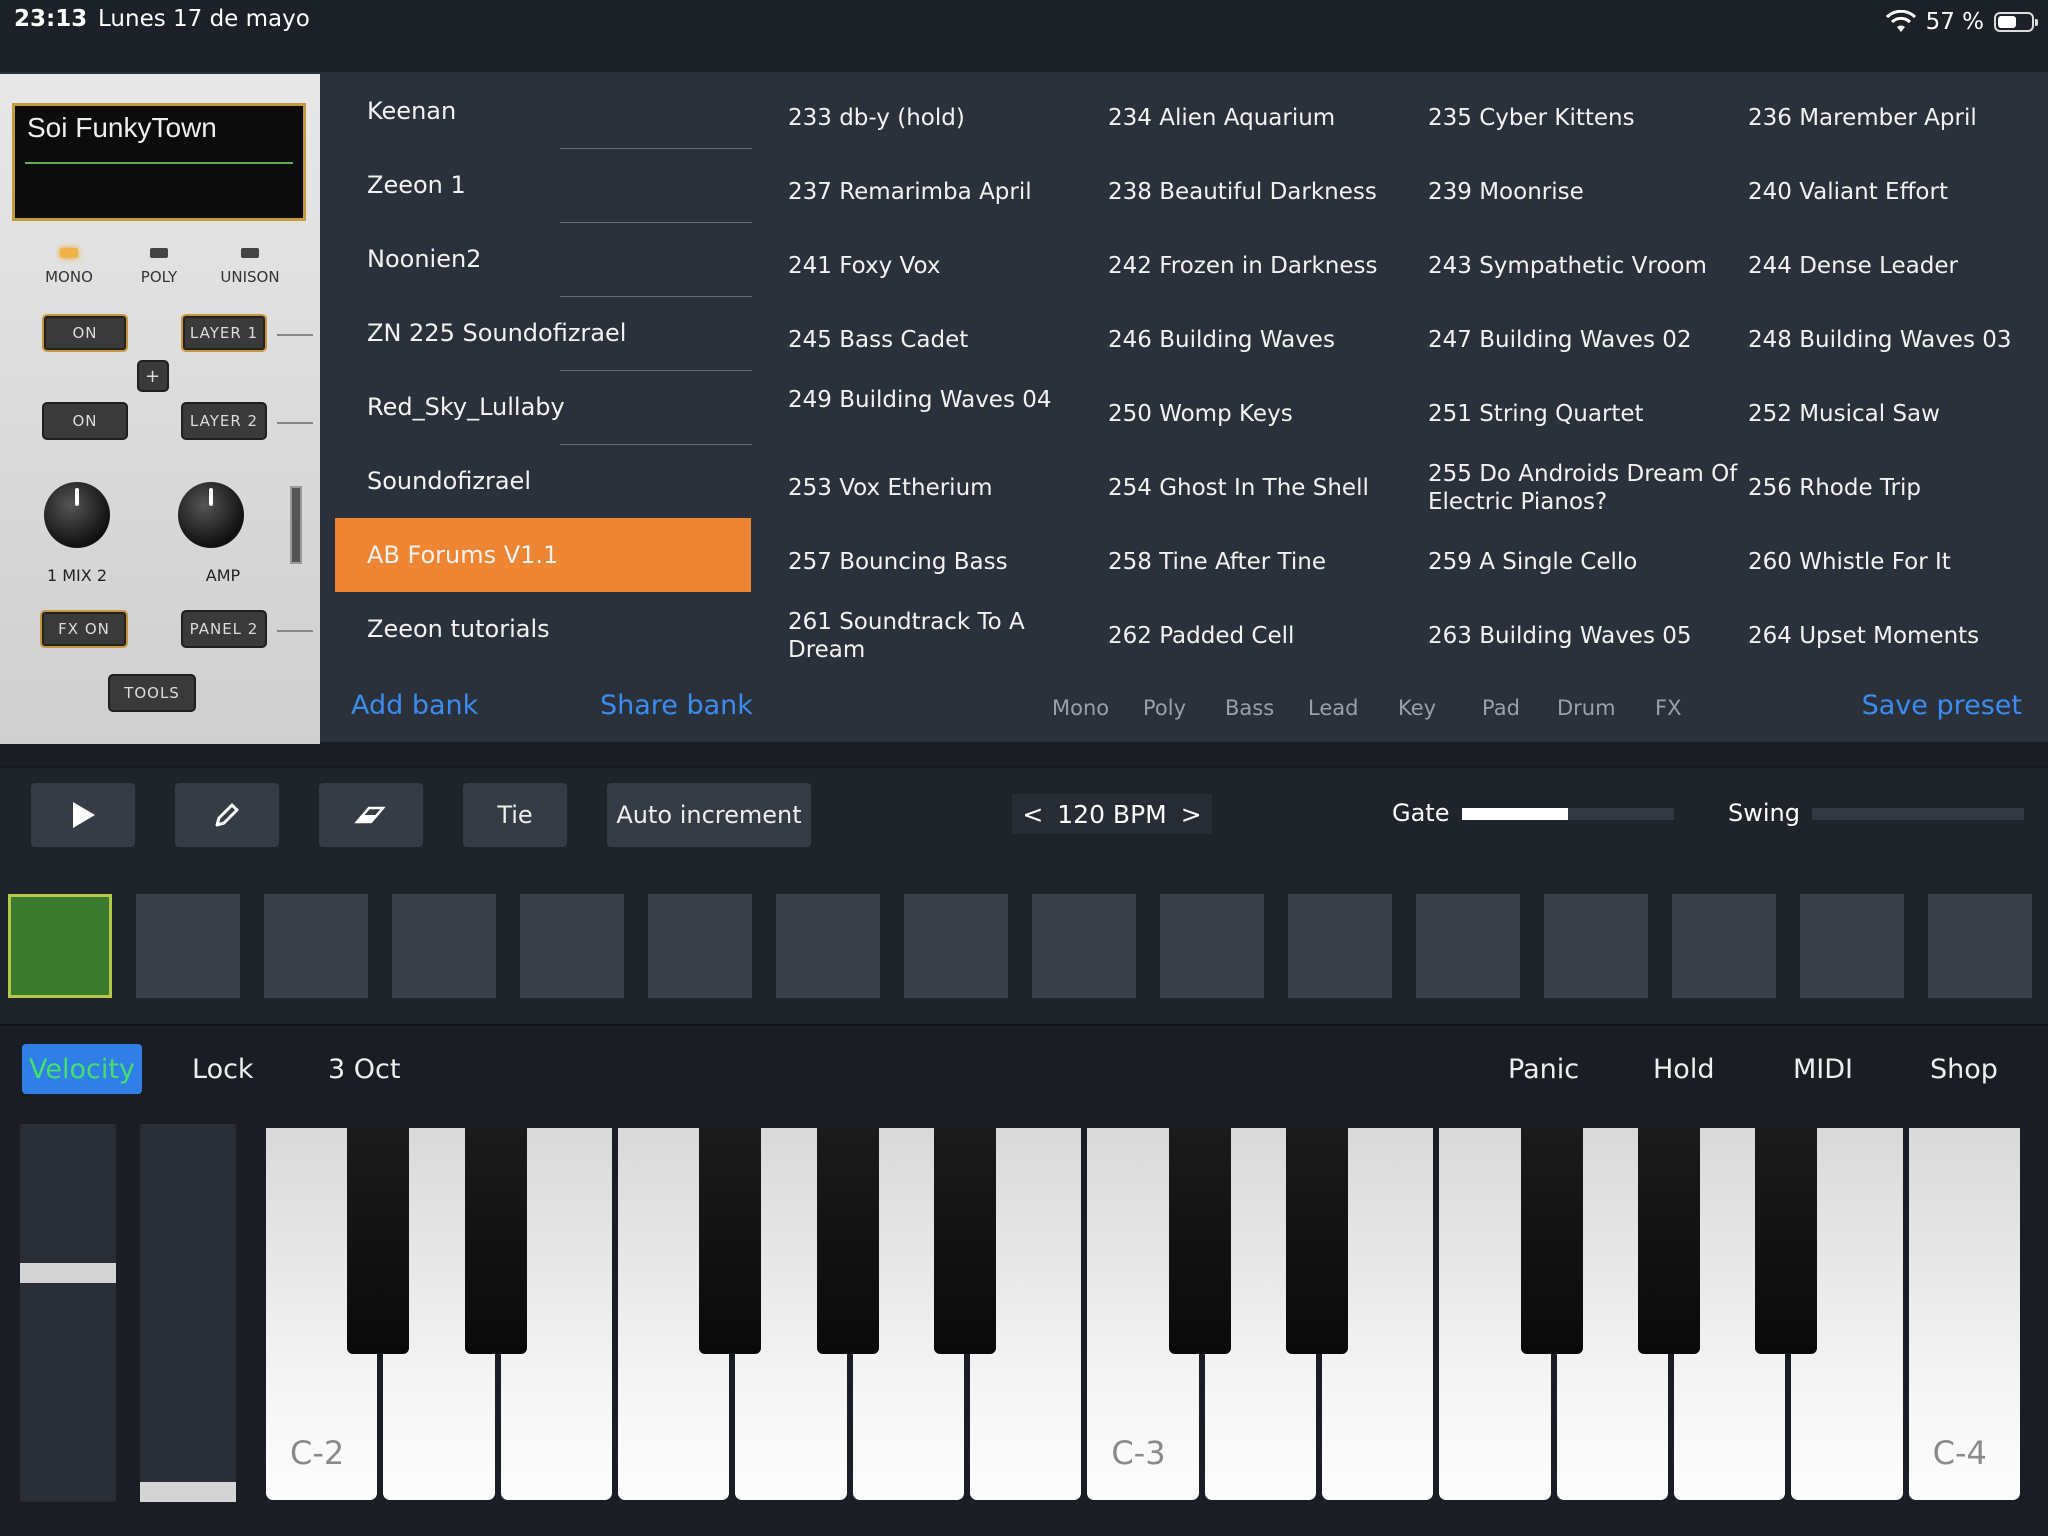 The height and width of the screenshot is (1536, 2048). Describe the element at coordinates (223, 1069) in the screenshot. I see `lock-button: Lock` at that location.